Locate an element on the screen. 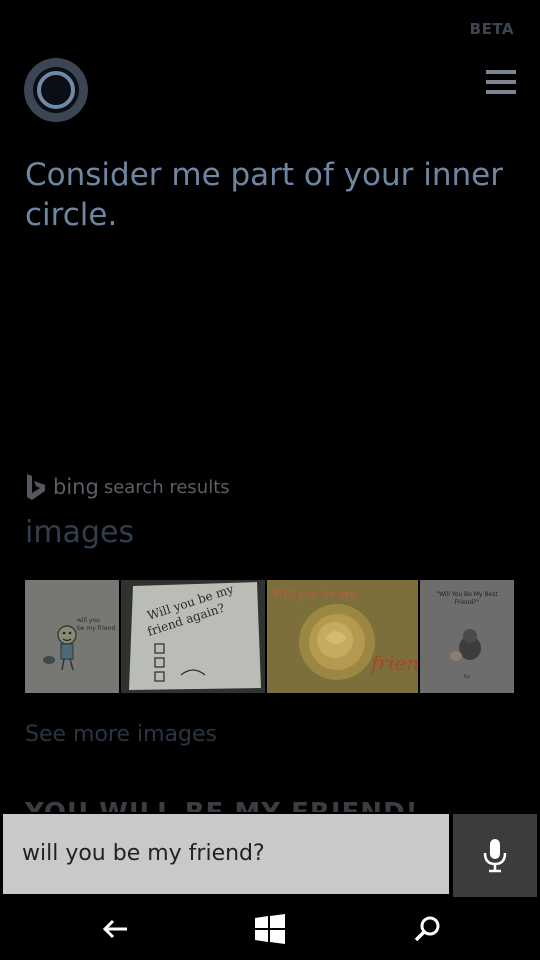 This screenshot has height=960, width=540. svg-text: frien is located at coordinates (393, 663).